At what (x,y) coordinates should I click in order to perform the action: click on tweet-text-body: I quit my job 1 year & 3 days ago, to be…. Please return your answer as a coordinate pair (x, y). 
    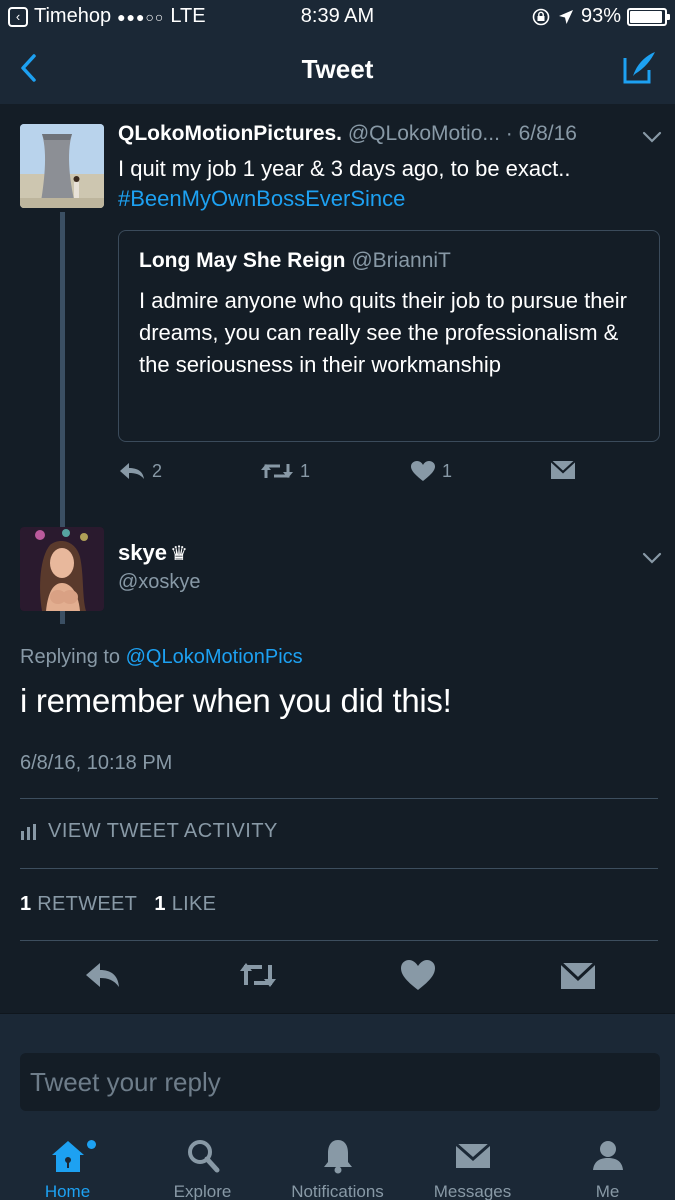
    Looking at the image, I should click on (344, 168).